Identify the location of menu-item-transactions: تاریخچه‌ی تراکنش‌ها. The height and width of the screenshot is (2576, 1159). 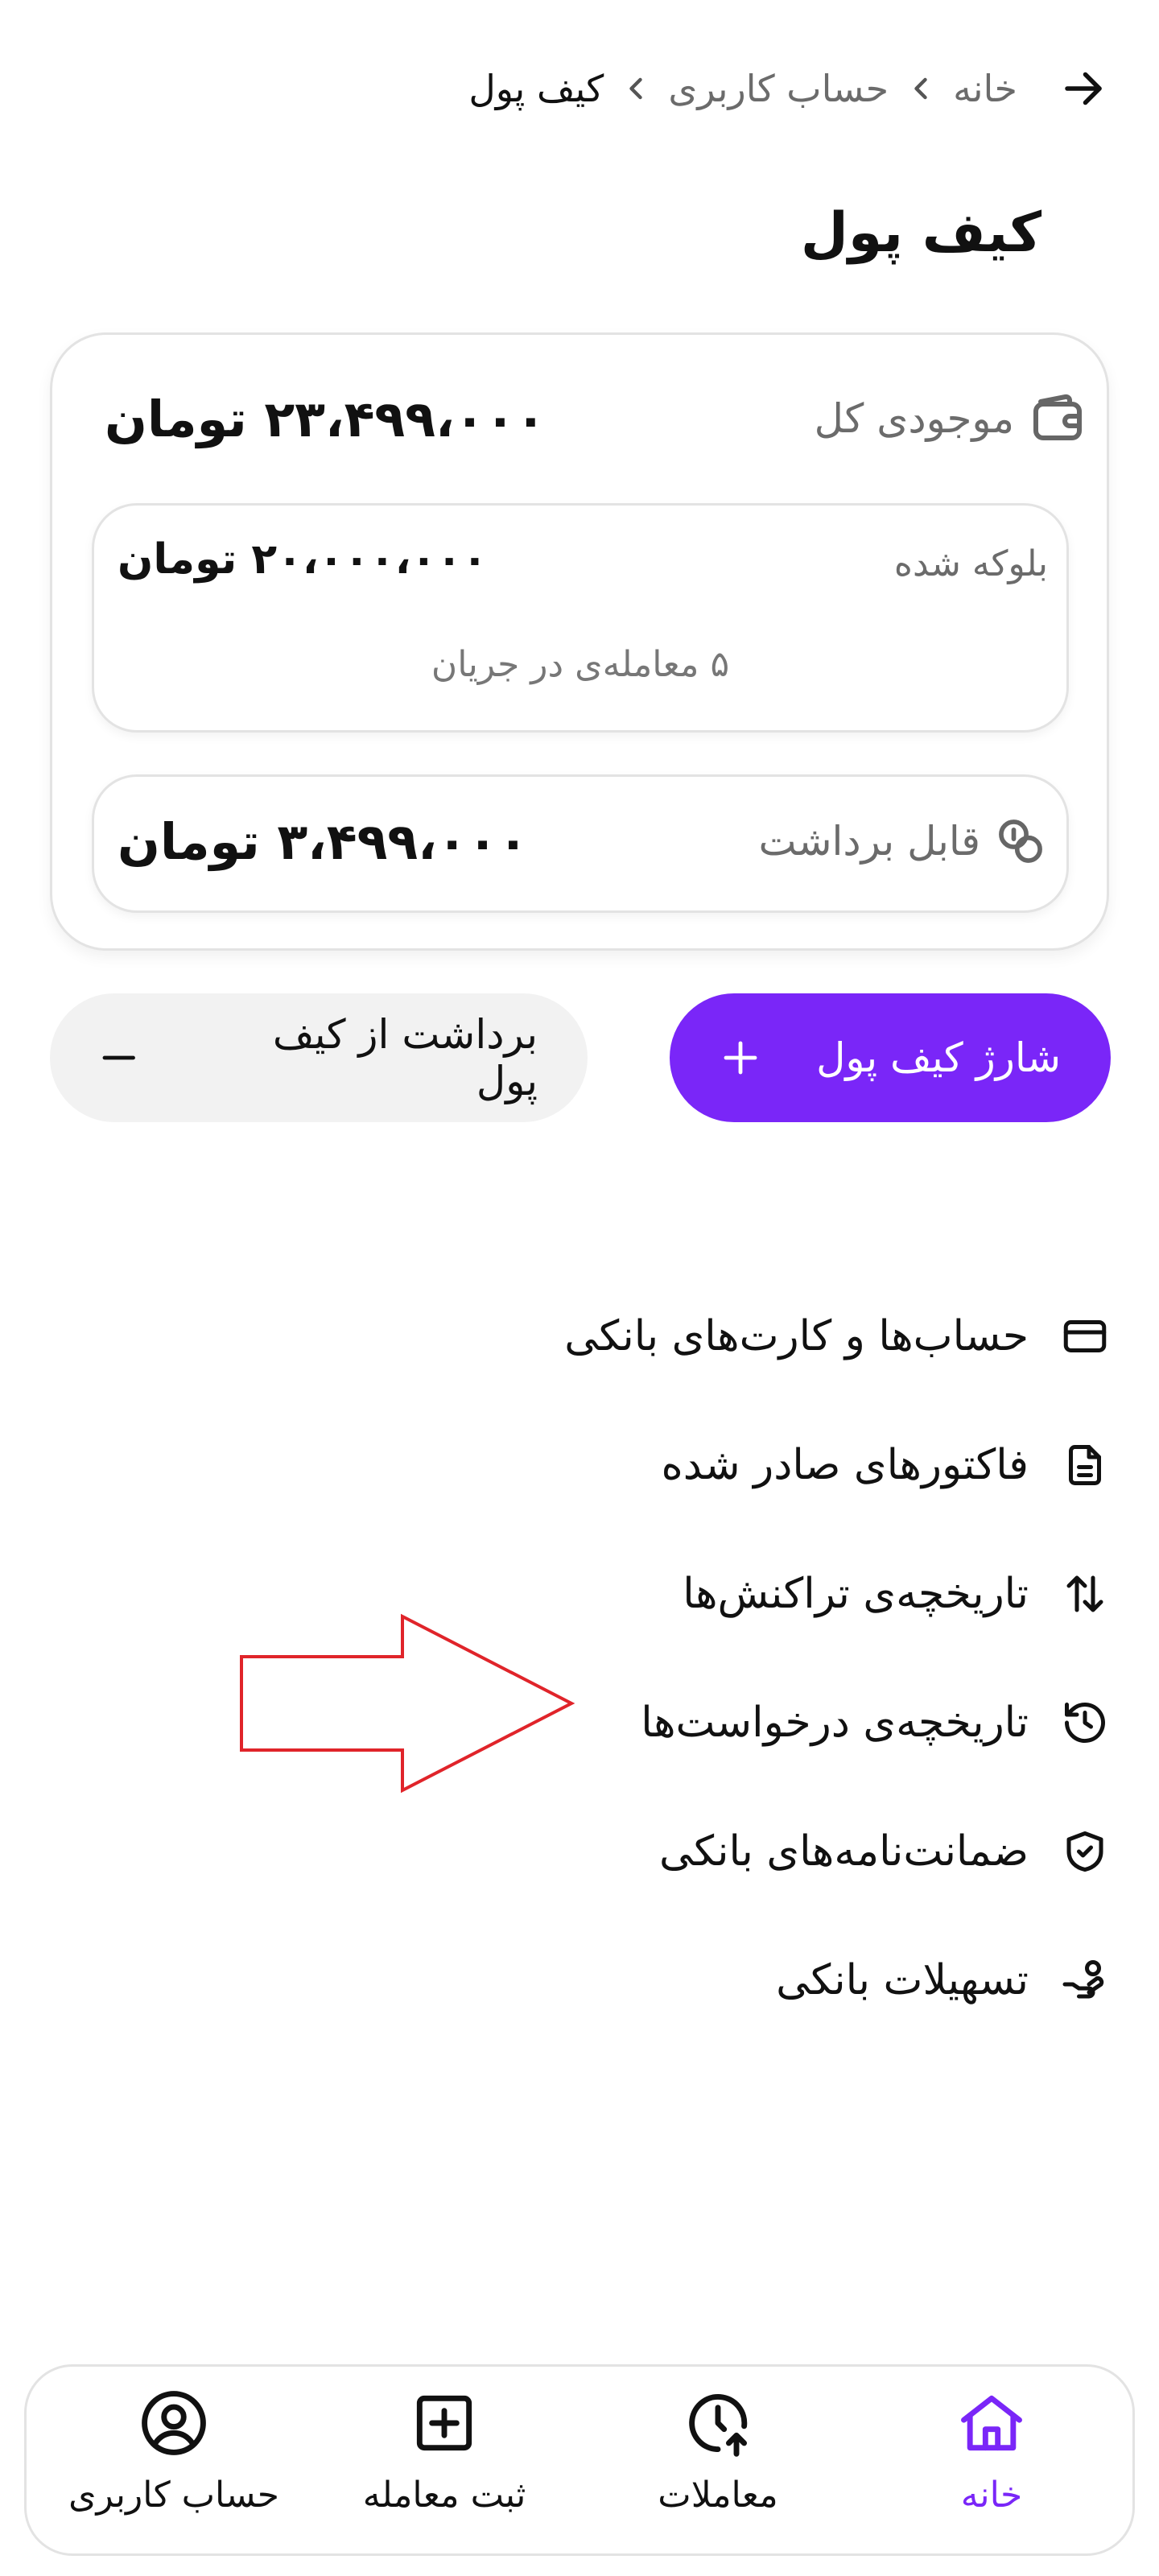
(803, 1594).